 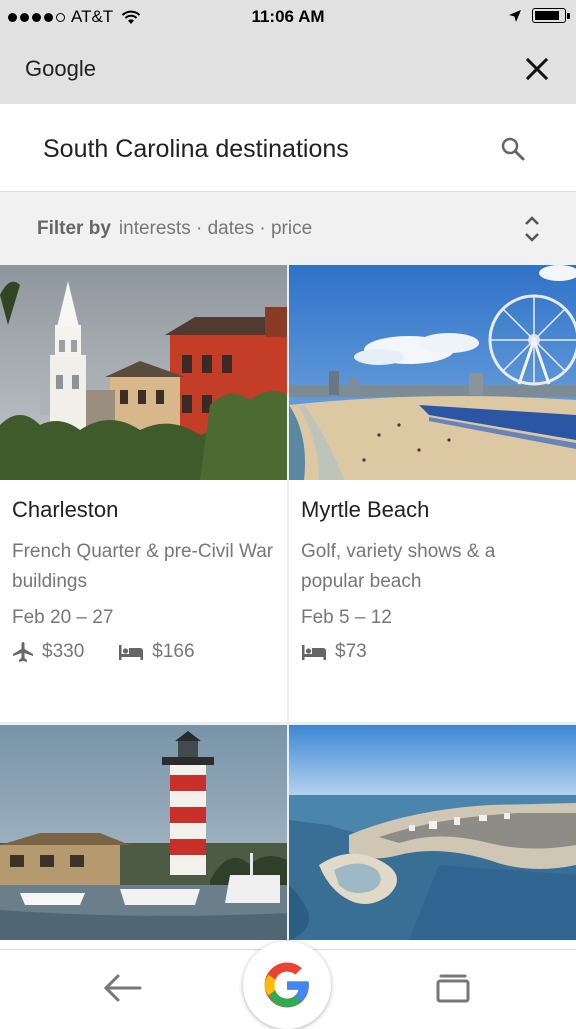 I want to click on destination-dates: Feb 5 – 12, so click(x=346, y=617).